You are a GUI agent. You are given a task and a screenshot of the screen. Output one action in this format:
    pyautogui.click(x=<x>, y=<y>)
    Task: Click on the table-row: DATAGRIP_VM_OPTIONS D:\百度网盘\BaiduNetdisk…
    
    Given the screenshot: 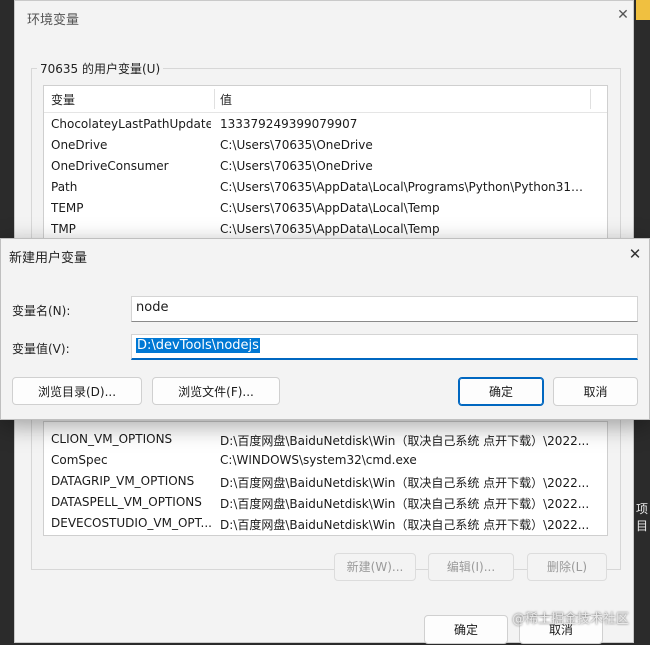 What is the action you would take?
    pyautogui.click(x=325, y=481)
    